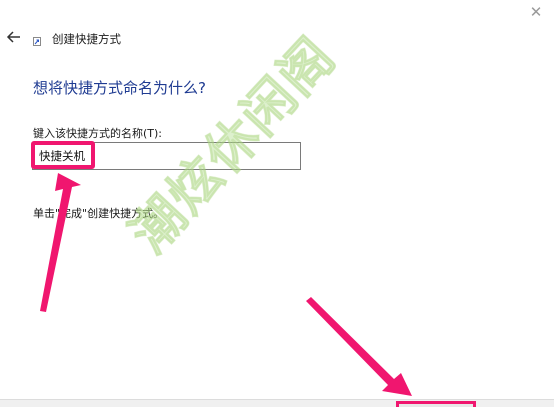  I want to click on annotation-arrow-up, so click(60, 242).